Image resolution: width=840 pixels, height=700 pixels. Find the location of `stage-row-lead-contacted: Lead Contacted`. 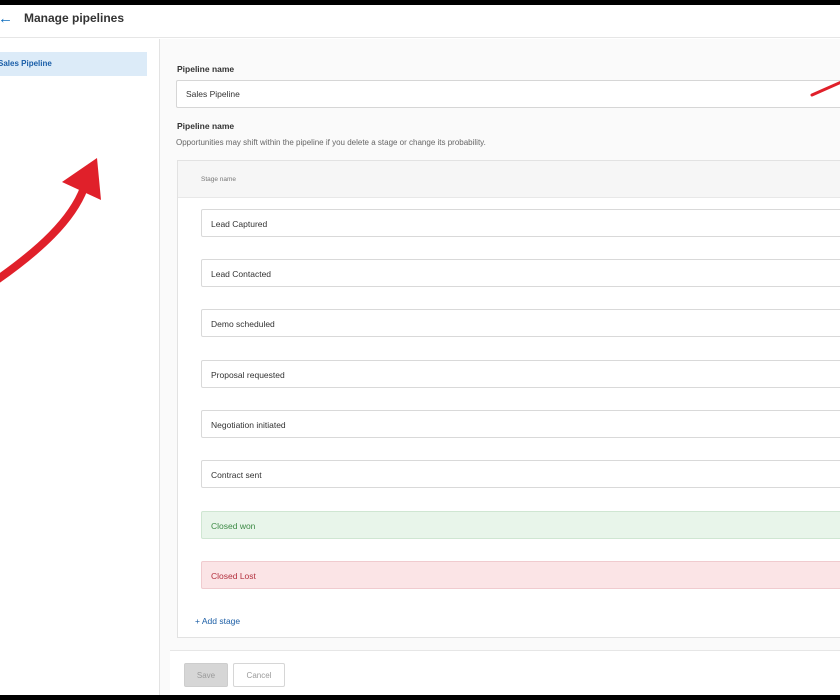

stage-row-lead-contacted: Lead Contacted is located at coordinates (520, 273).